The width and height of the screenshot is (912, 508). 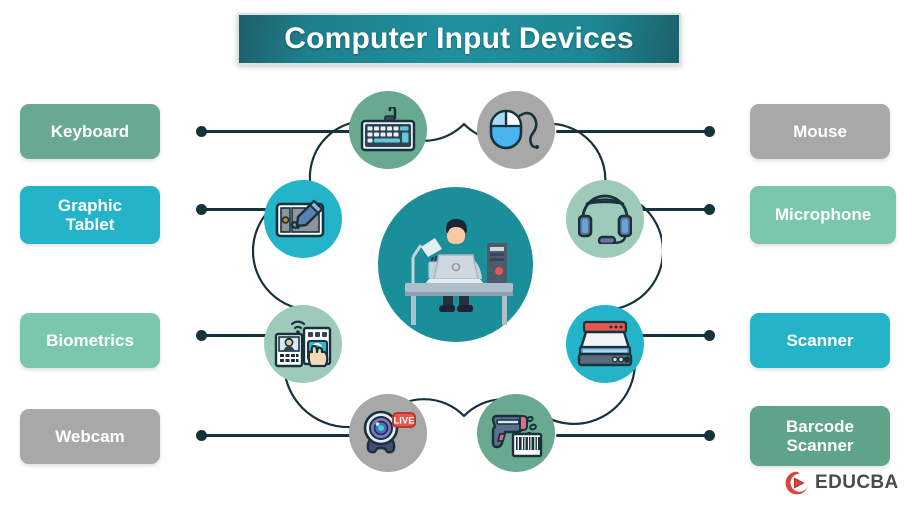 I want to click on center-hub-circle, so click(x=455, y=264).